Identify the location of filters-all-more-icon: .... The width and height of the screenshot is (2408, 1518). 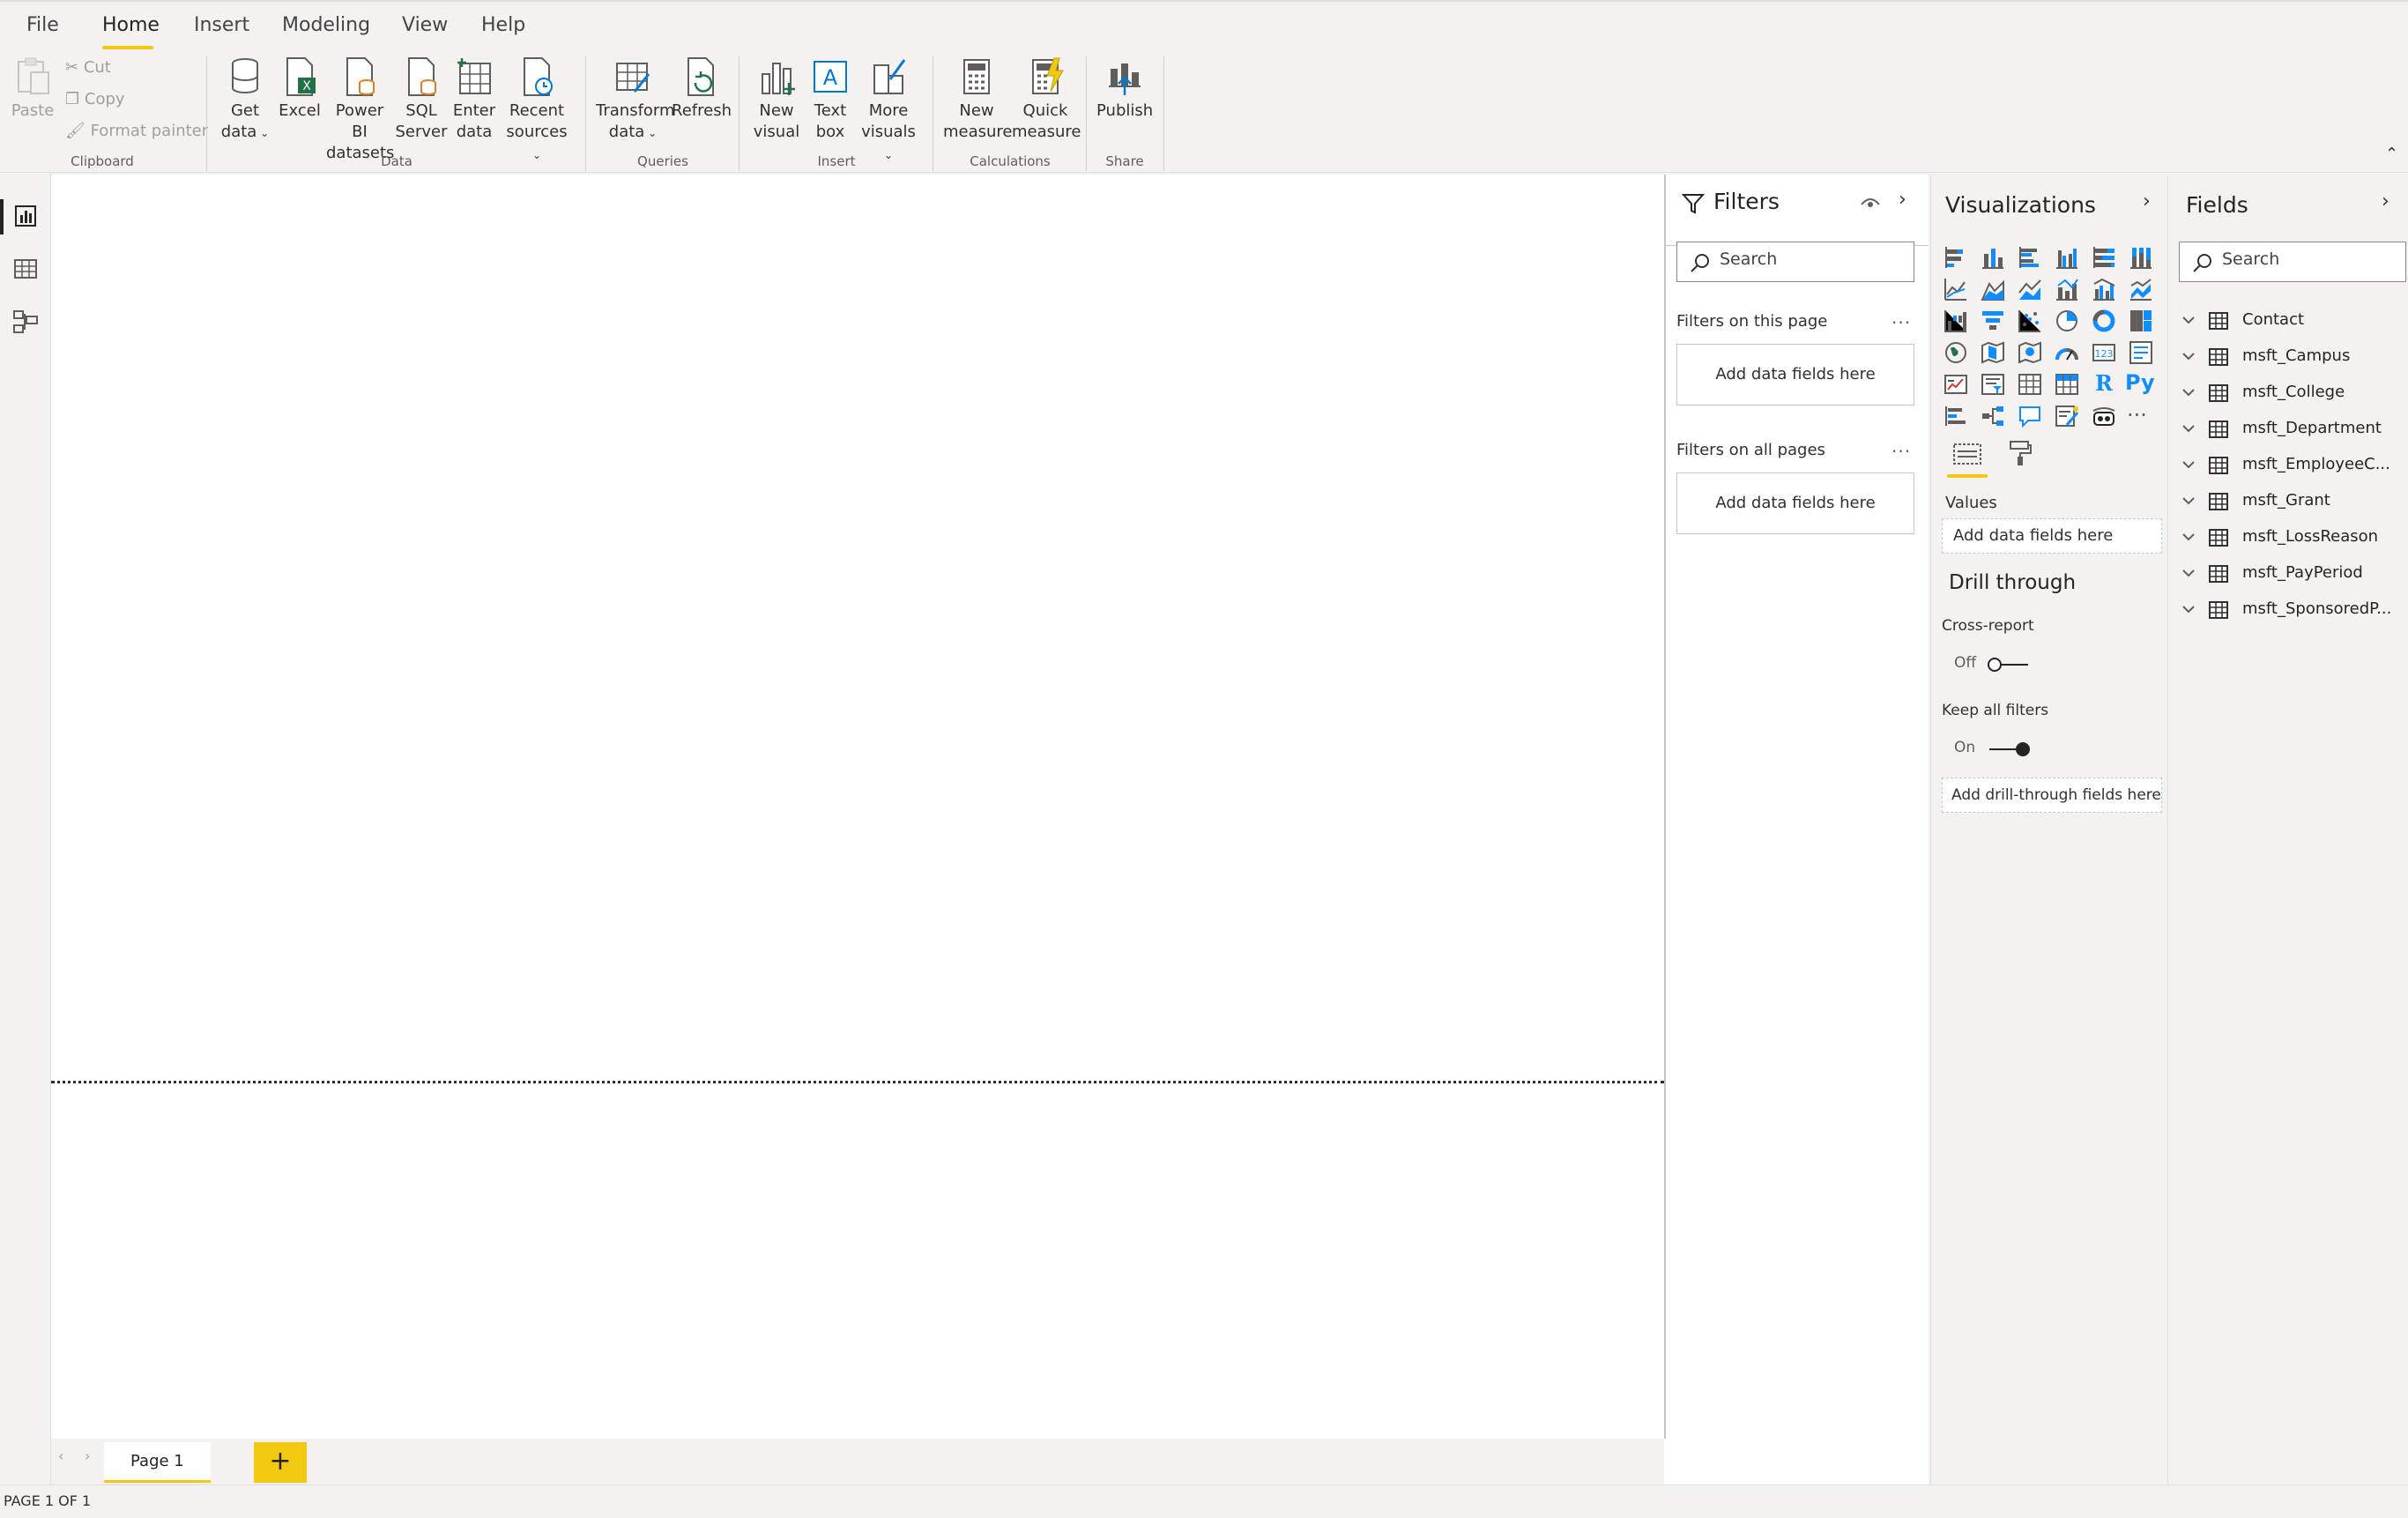
(1901, 446).